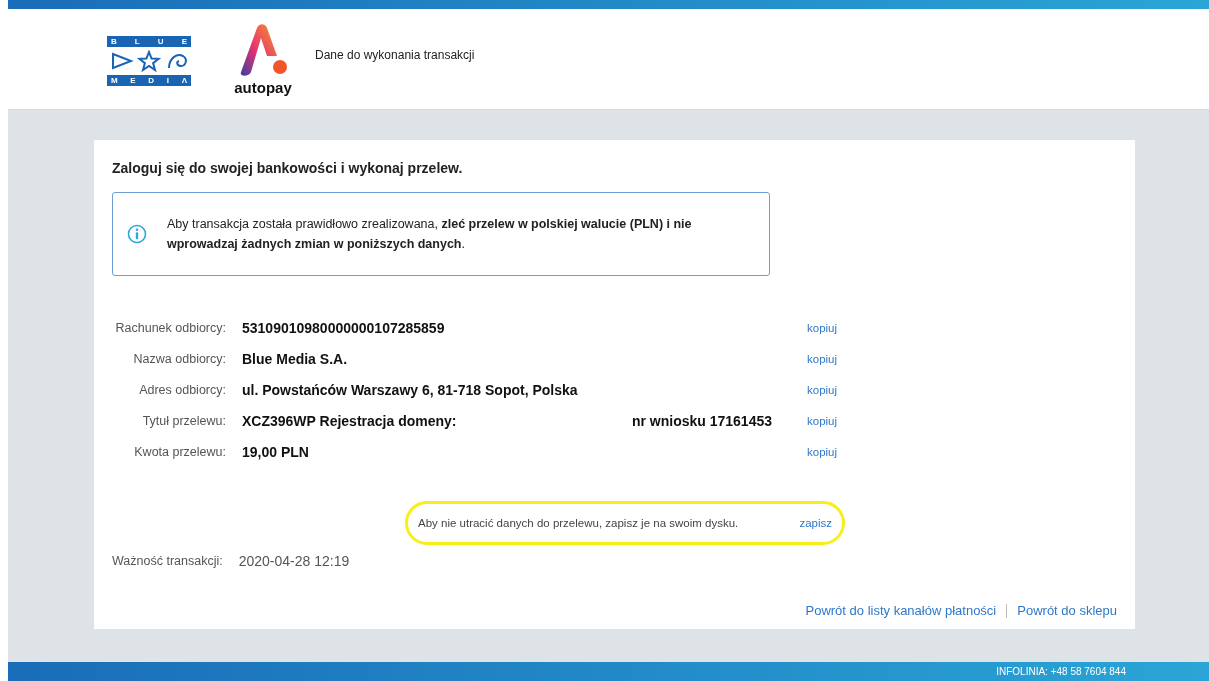 This screenshot has height=681, width=1209. Describe the element at coordinates (182, 389) in the screenshot. I see `field-label: Adres odbiorcy:` at that location.